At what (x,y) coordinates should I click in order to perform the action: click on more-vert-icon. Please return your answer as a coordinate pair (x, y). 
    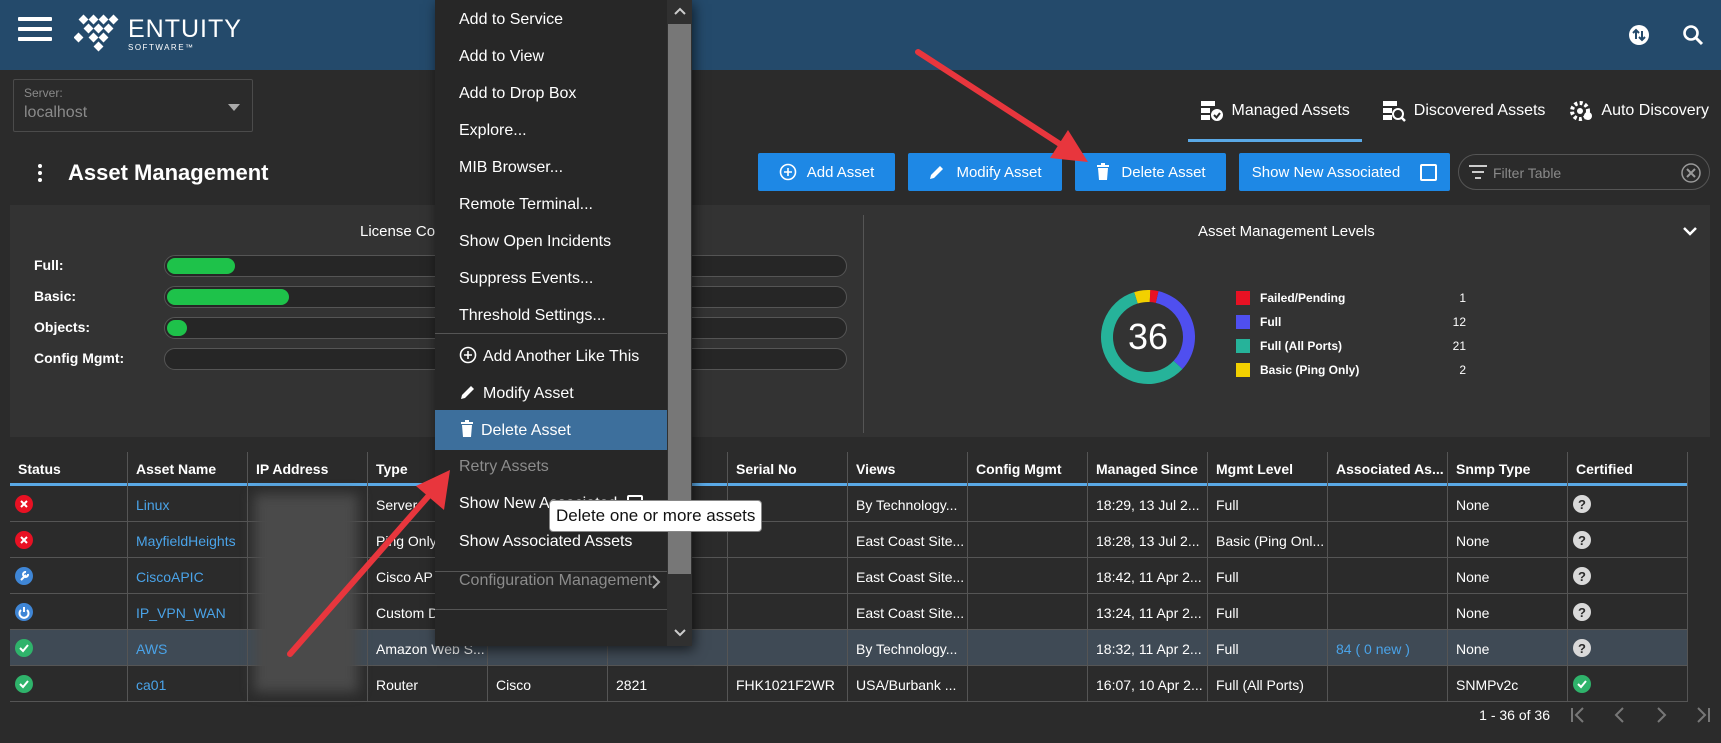
    Looking at the image, I should click on (41, 173).